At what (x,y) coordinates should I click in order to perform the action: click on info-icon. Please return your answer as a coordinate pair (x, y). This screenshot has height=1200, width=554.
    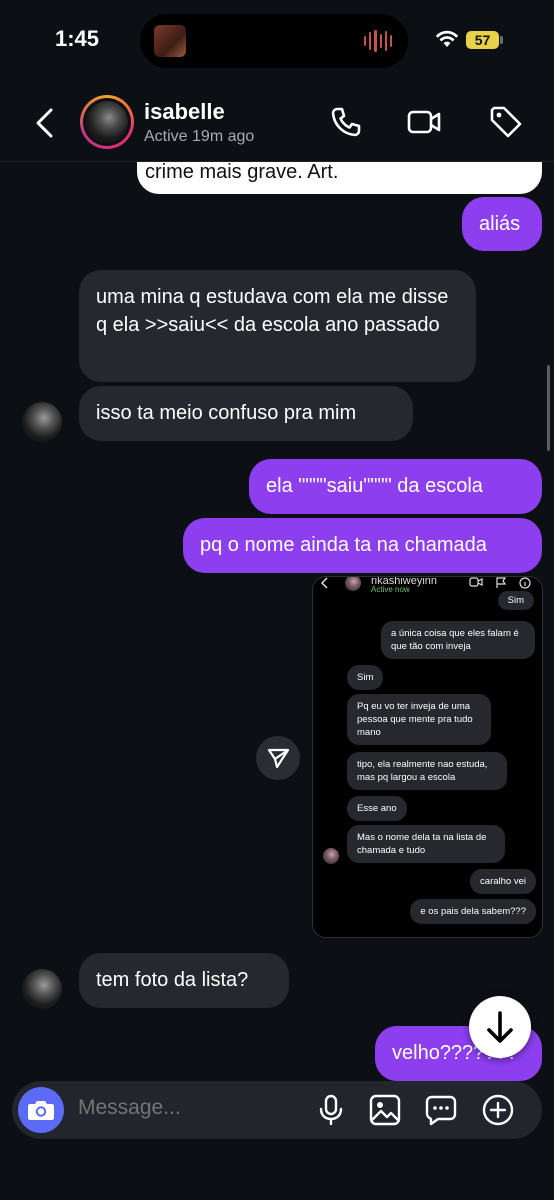
    Looking at the image, I should click on (525, 583).